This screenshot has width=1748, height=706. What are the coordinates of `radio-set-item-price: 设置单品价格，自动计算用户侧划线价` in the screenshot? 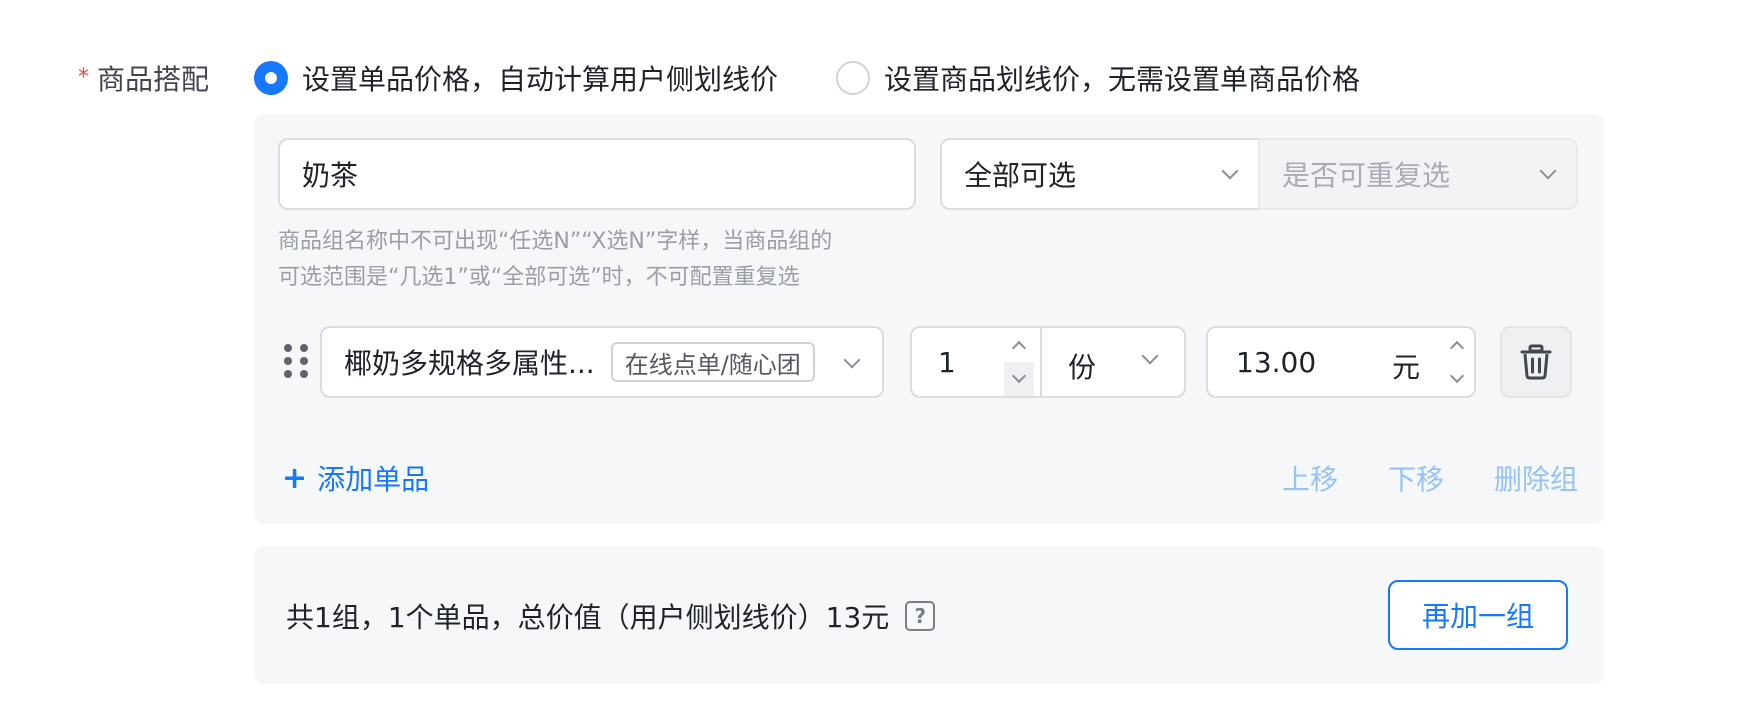 It's located at (516, 78).